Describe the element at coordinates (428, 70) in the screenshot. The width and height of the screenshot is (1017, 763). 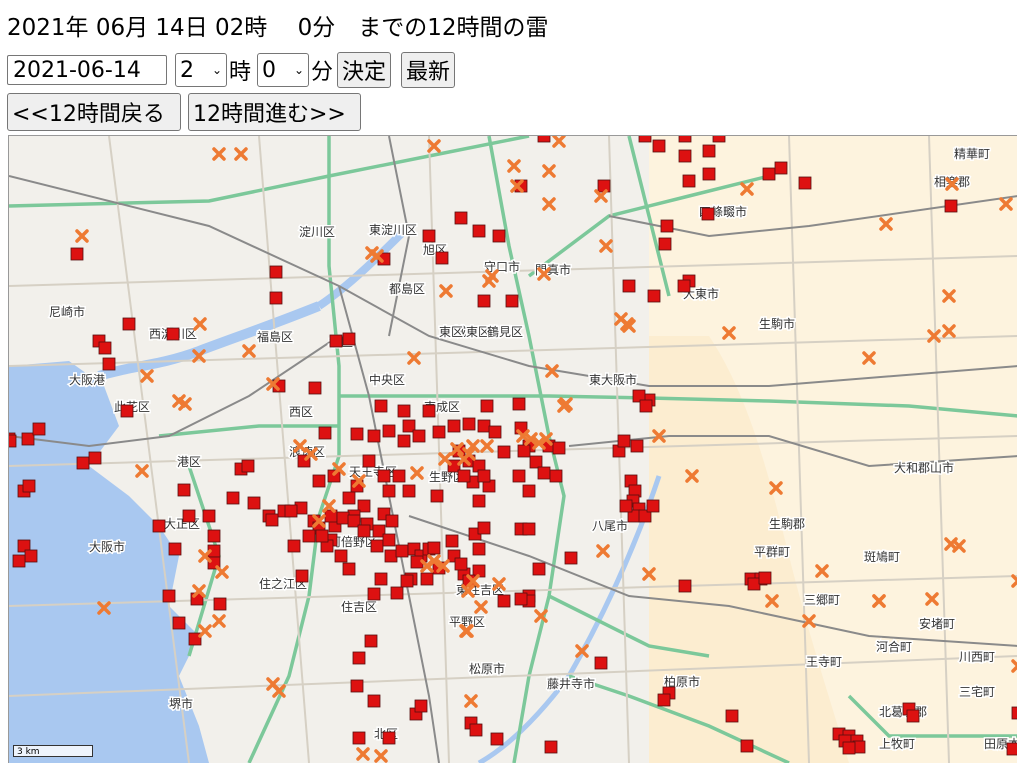
I see `latest-button: 最新` at that location.